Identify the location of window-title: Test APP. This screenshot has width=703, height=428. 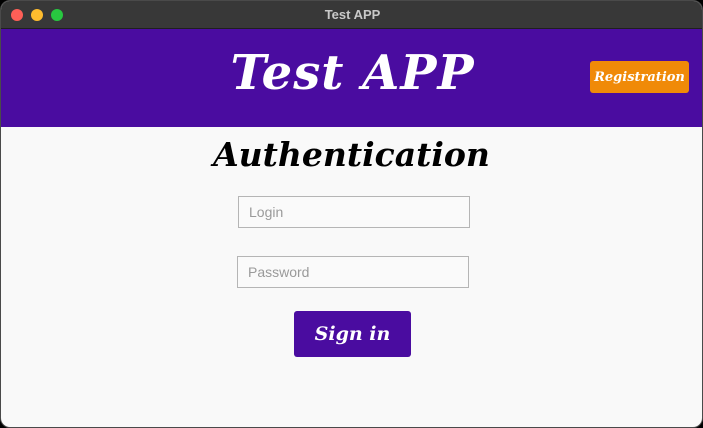
(352, 14).